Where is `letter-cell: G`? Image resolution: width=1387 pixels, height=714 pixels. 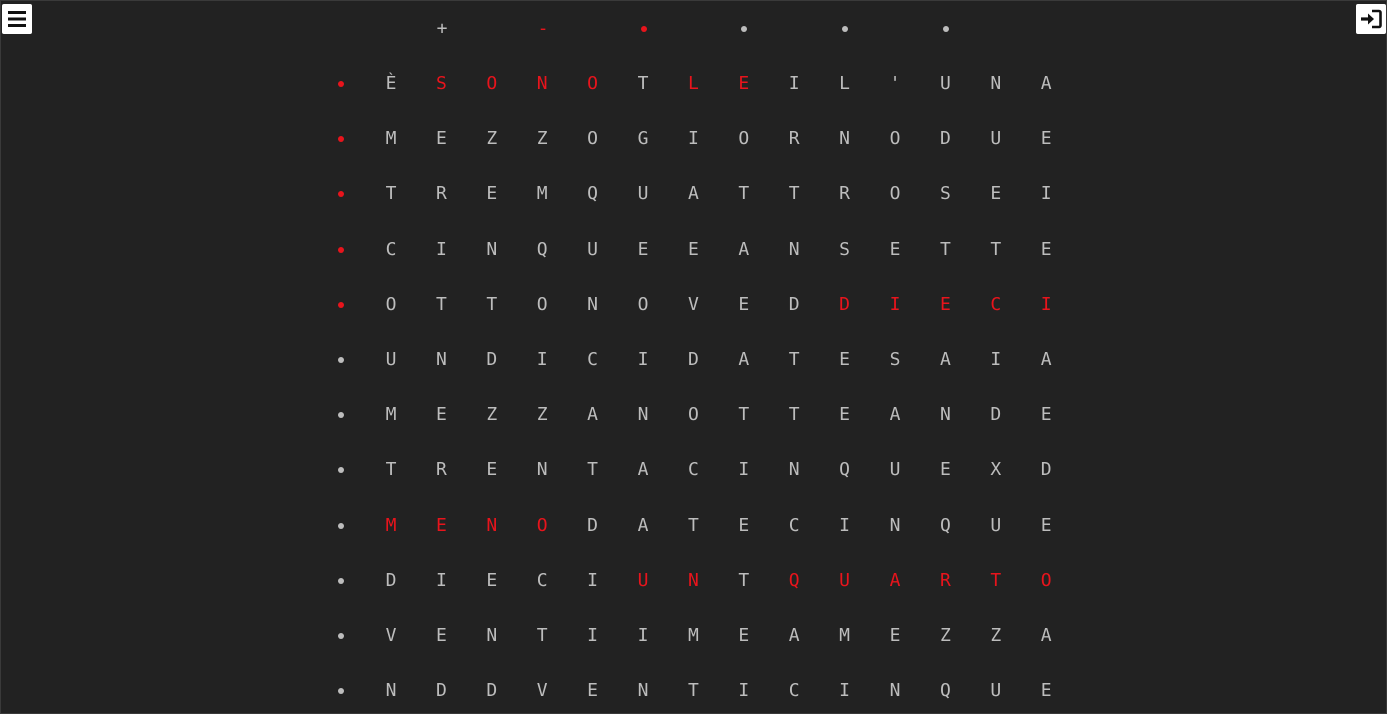
letter-cell: G is located at coordinates (643, 139).